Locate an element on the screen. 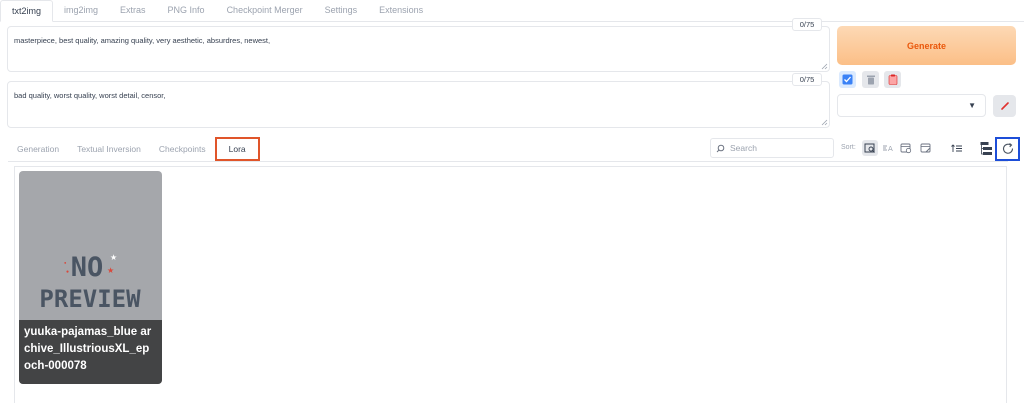 This screenshot has width=1024, height=403. checkbox-icon is located at coordinates (847, 79).